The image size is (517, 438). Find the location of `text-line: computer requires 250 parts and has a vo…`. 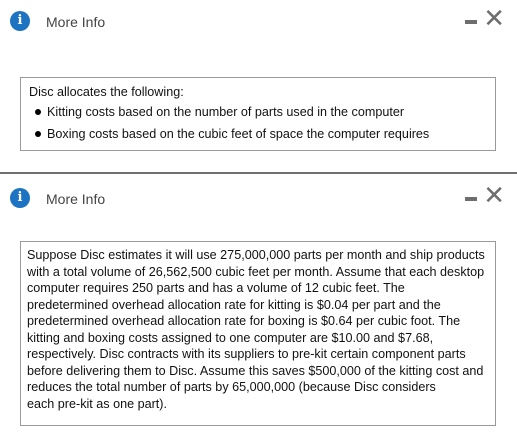

text-line: computer requires 250 parts and has a vo… is located at coordinates (216, 288).